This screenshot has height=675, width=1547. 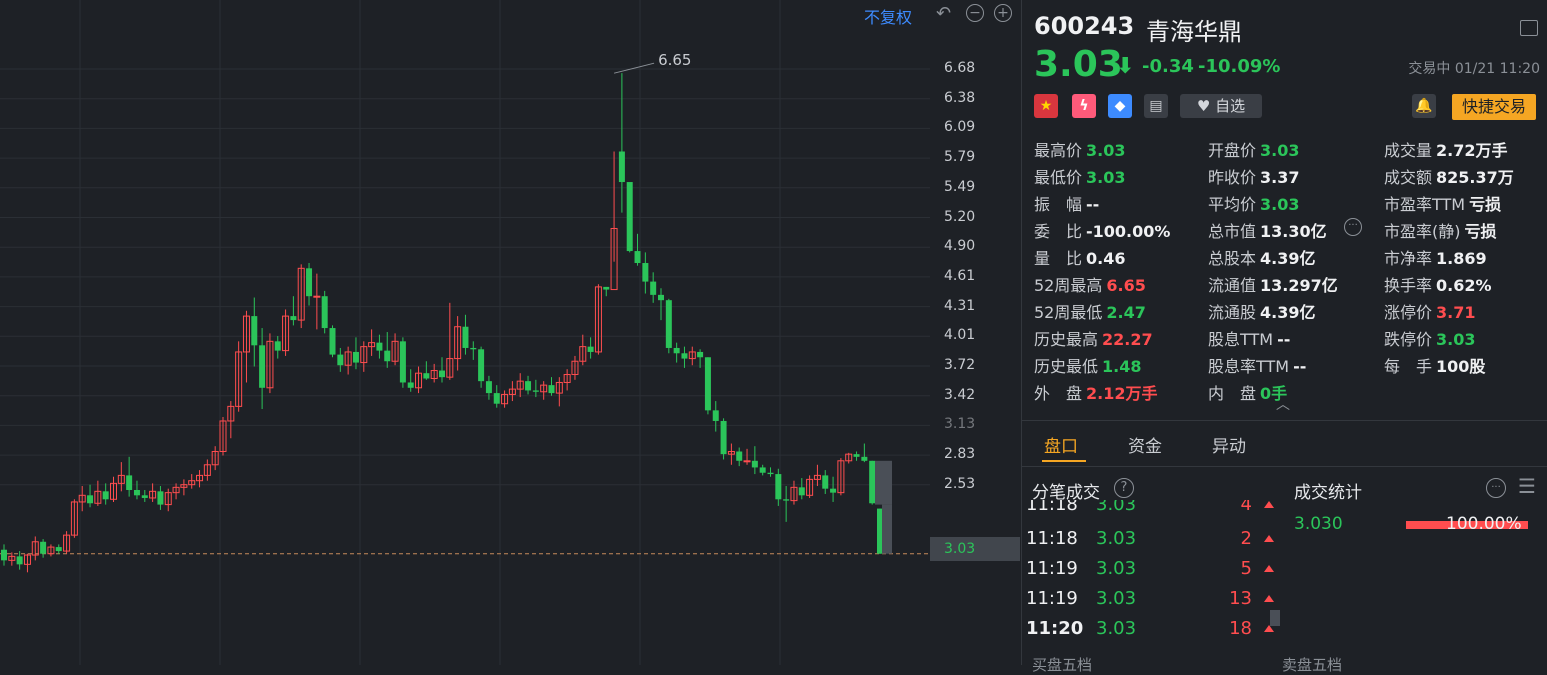 What do you see at coordinates (1124, 488) in the screenshot?
I see `help-icon: ?` at bounding box center [1124, 488].